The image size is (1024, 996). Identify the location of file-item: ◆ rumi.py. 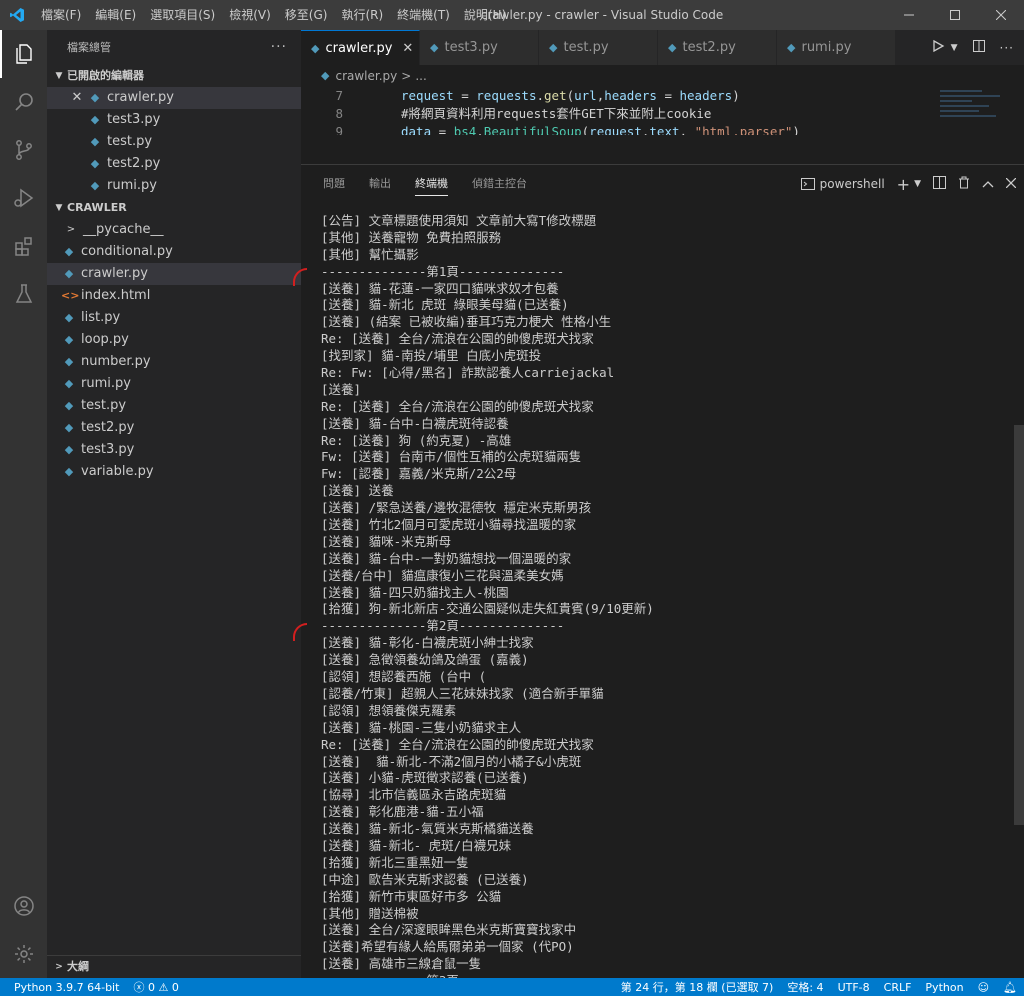
(174, 384).